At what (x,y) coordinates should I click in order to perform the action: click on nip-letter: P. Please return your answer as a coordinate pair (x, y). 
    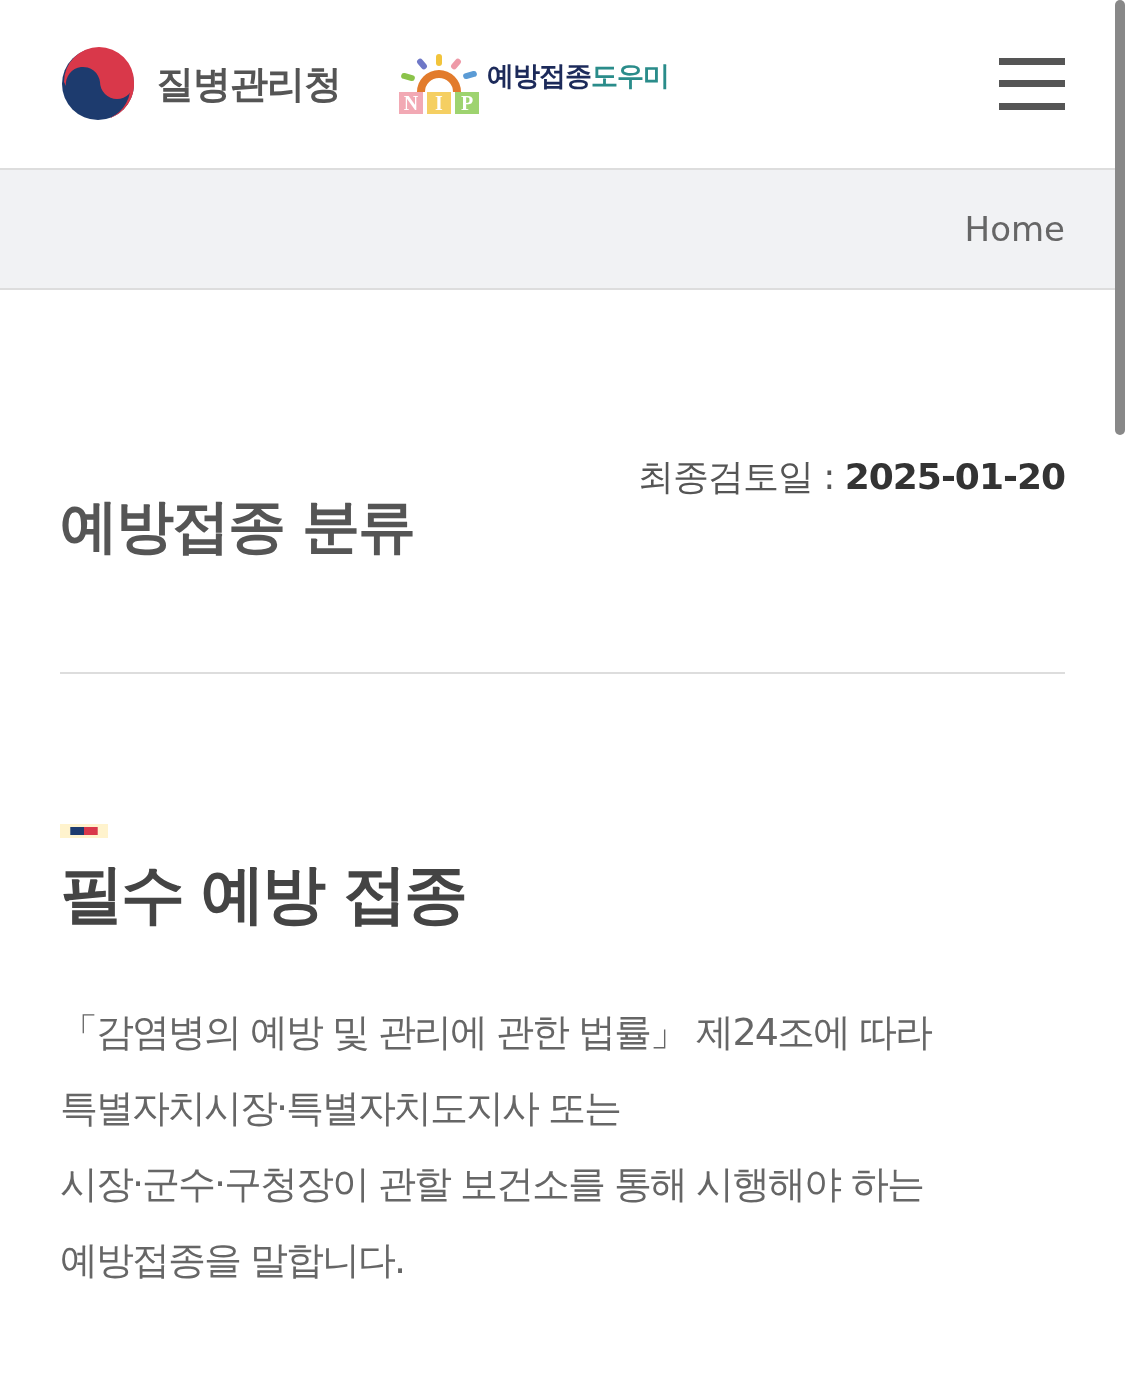
    Looking at the image, I should click on (467, 103).